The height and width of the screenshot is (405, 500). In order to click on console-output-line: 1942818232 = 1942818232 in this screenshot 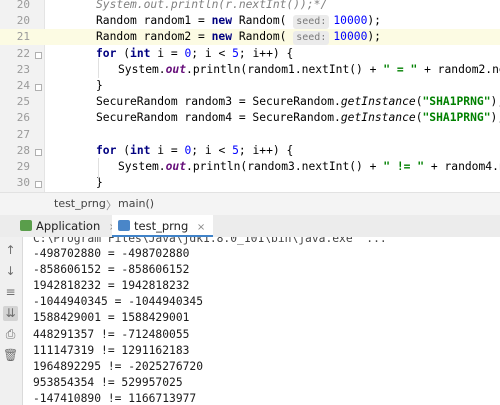, I will do `click(111, 286)`.